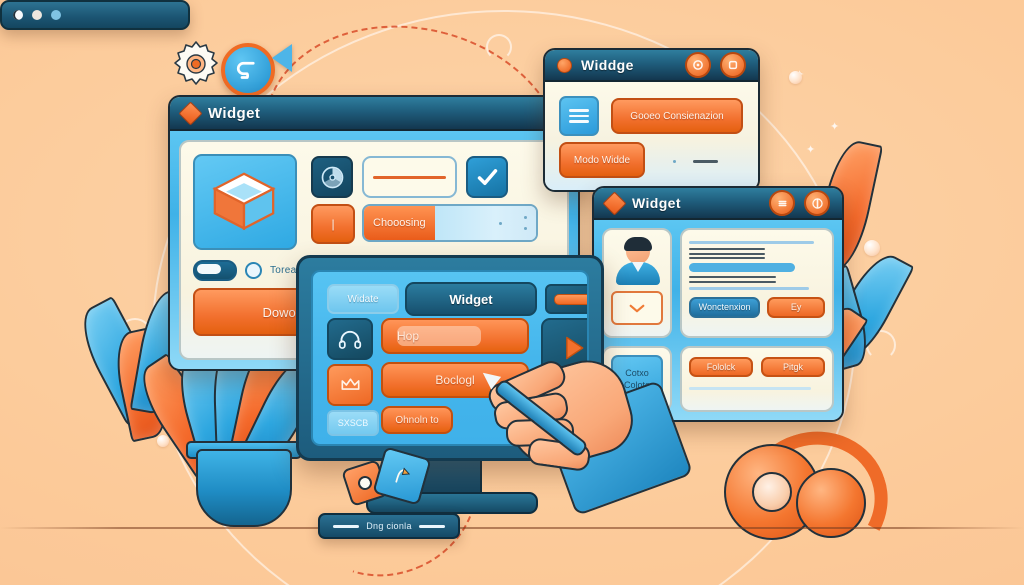  What do you see at coordinates (725, 307) in the screenshot?
I see `wonctenxion-button: Wonctenxion` at bounding box center [725, 307].